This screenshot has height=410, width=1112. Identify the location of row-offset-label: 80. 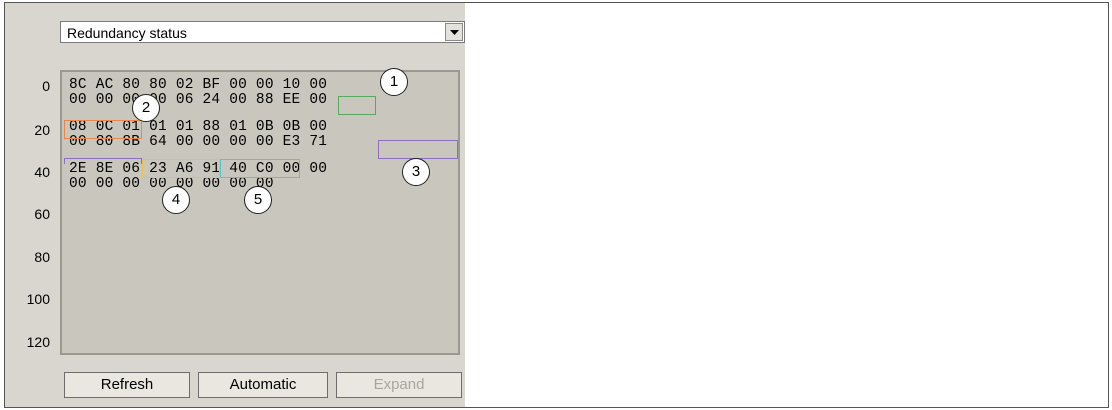
(42, 257).